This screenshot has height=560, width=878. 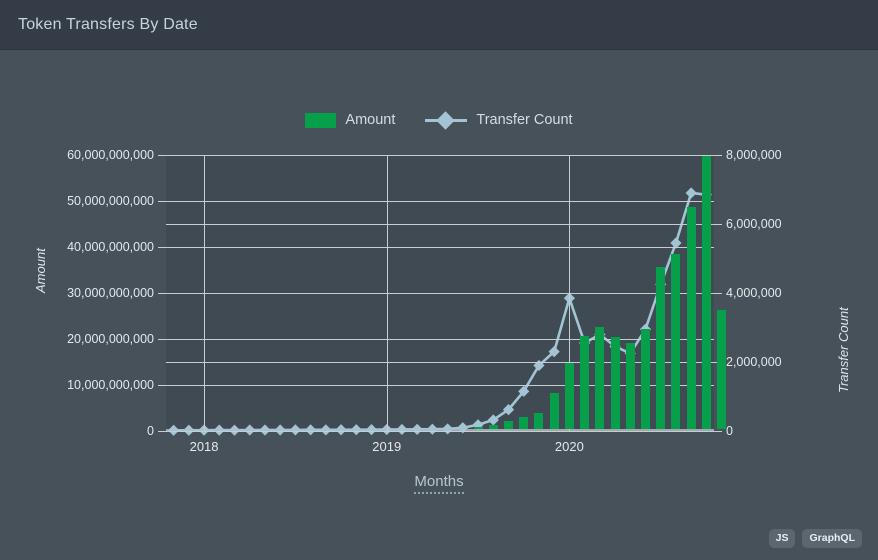 I want to click on legend-item-amount: Amount, so click(x=350, y=120).